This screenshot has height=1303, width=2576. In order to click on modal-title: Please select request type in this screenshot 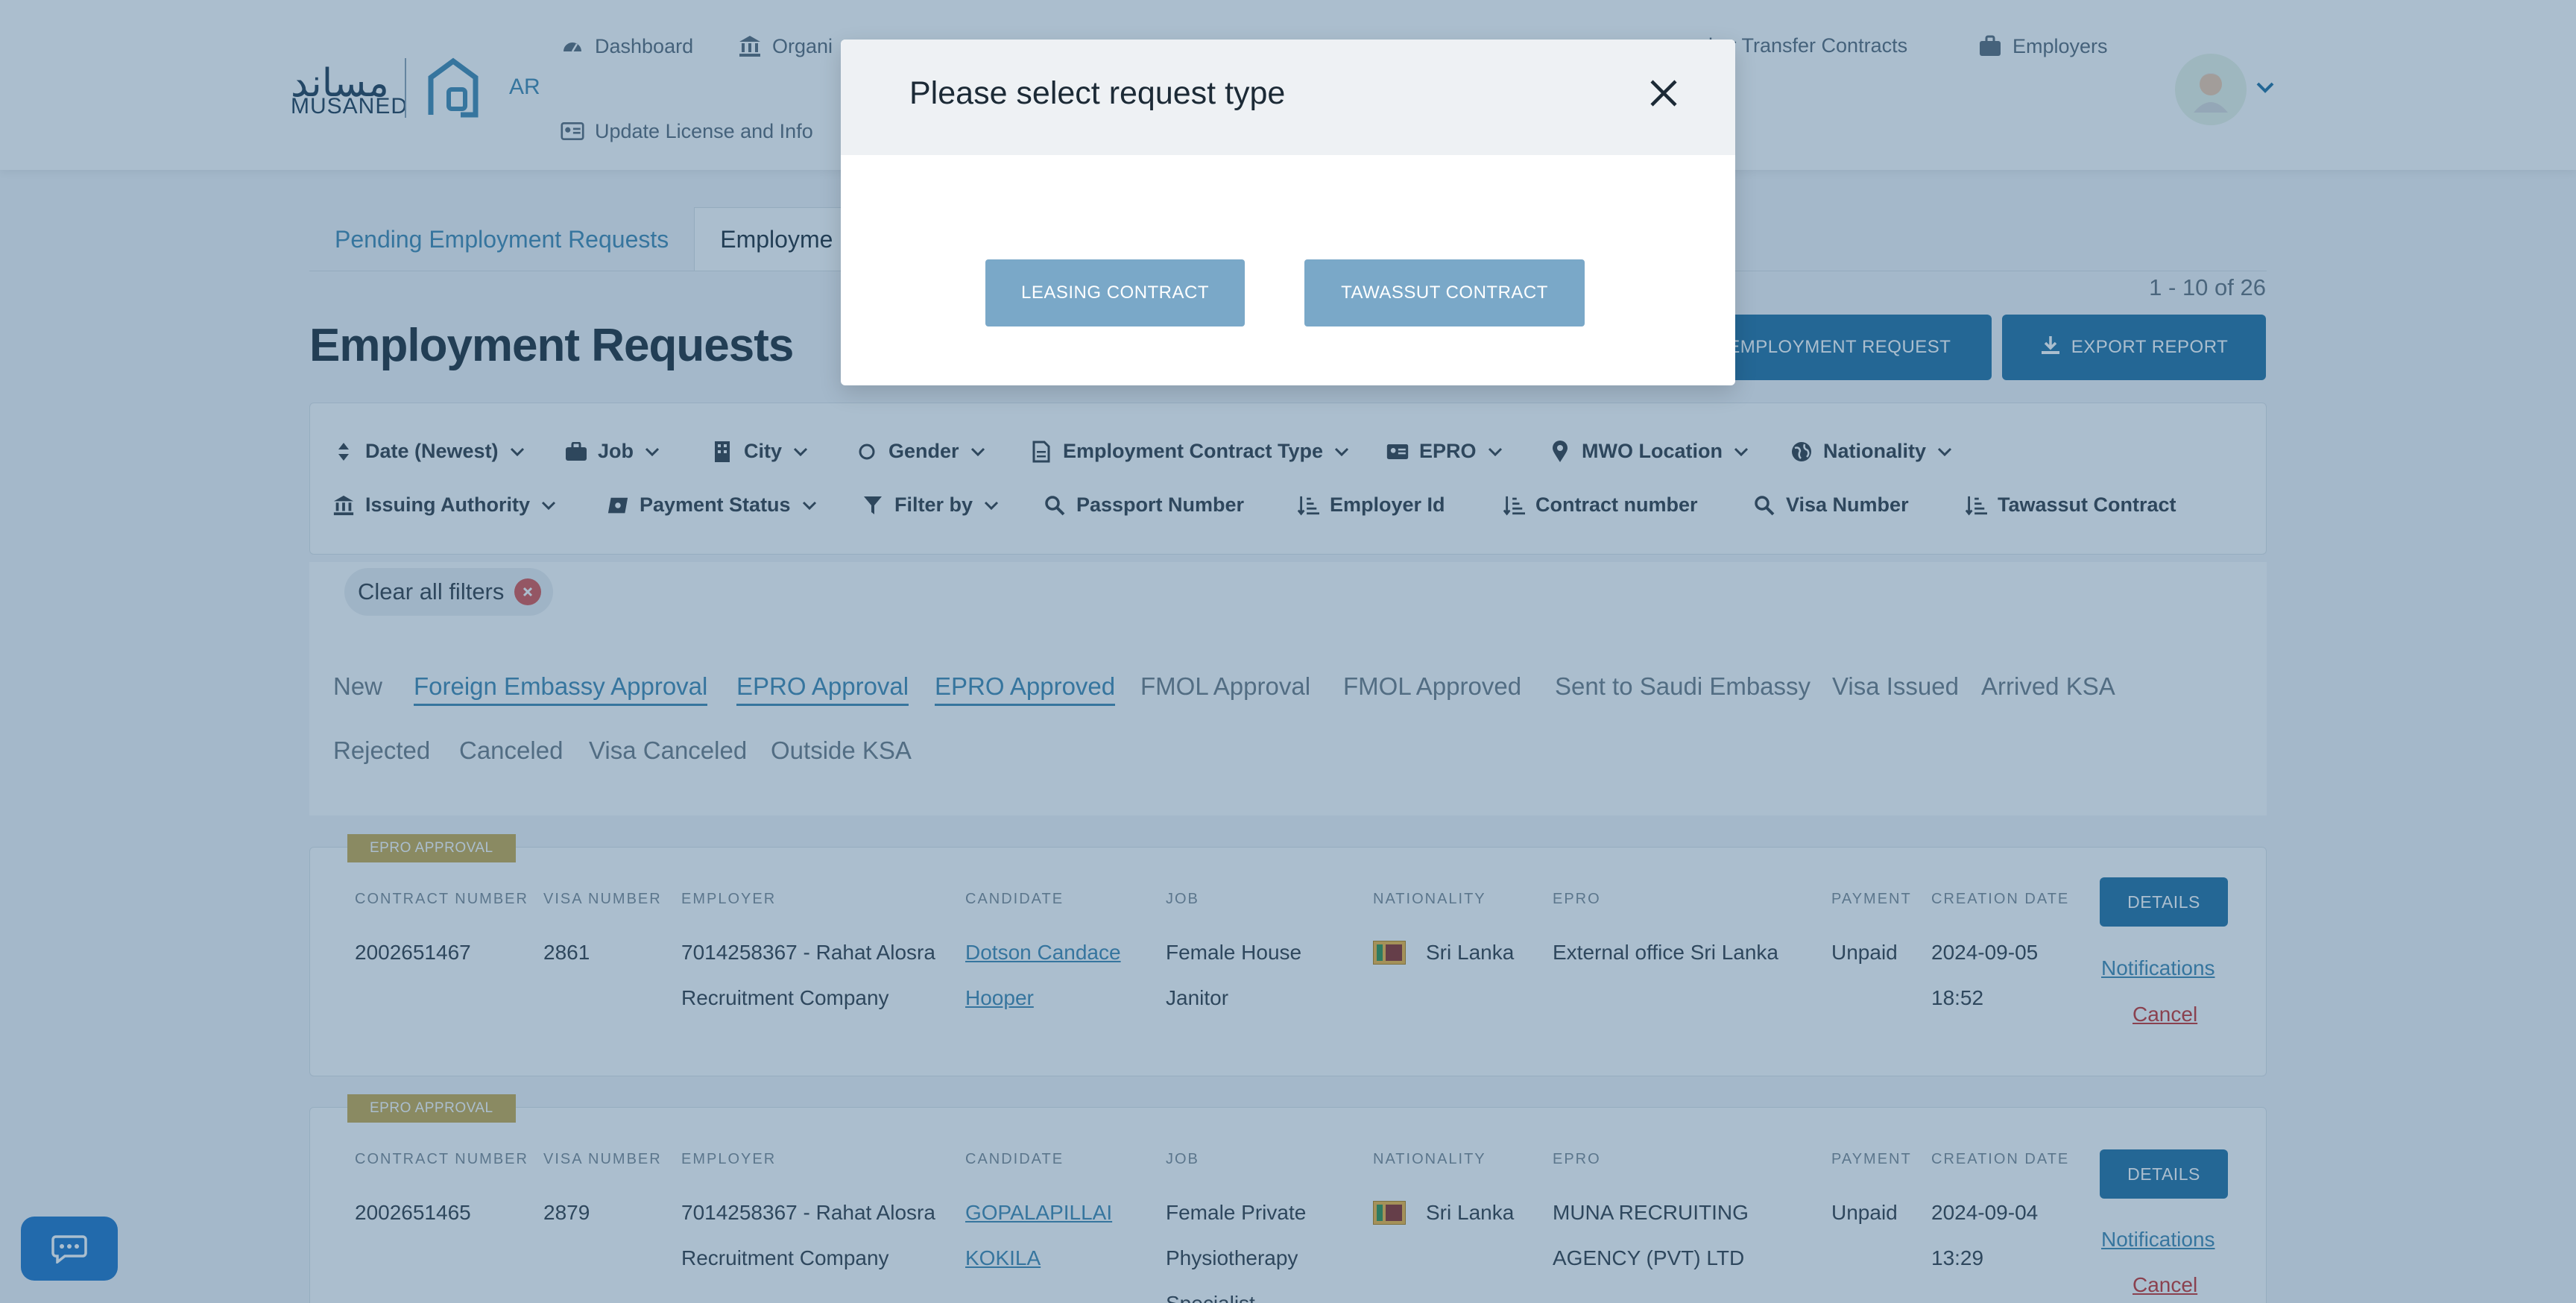, I will do `click(1097, 93)`.